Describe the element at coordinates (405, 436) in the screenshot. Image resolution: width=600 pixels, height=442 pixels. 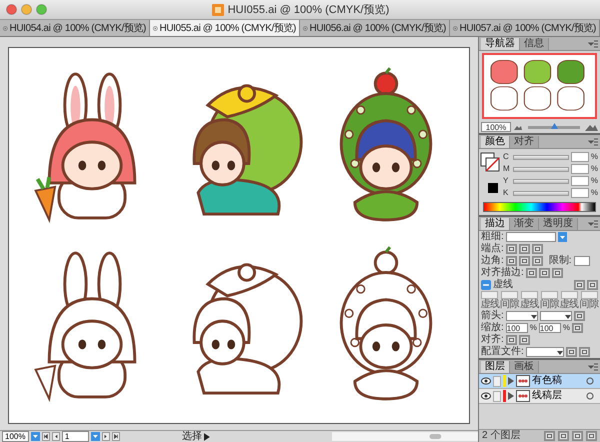
I see `horizontal-scrollbar` at that location.